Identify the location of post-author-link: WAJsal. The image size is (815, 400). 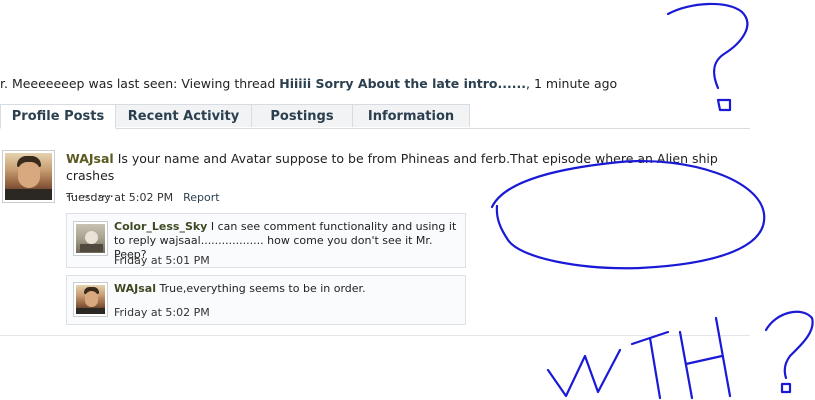
(90, 158).